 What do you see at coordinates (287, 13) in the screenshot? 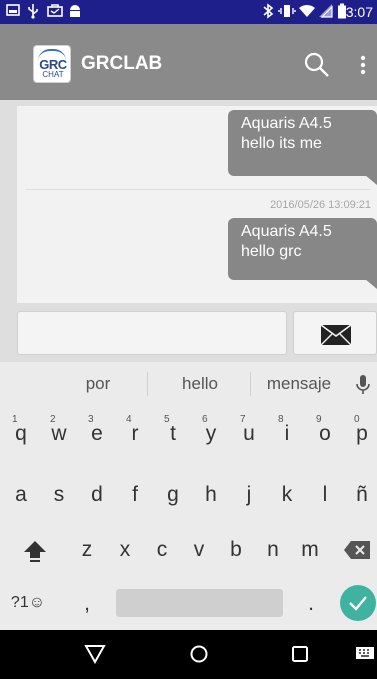
I see `vibrate-icon` at bounding box center [287, 13].